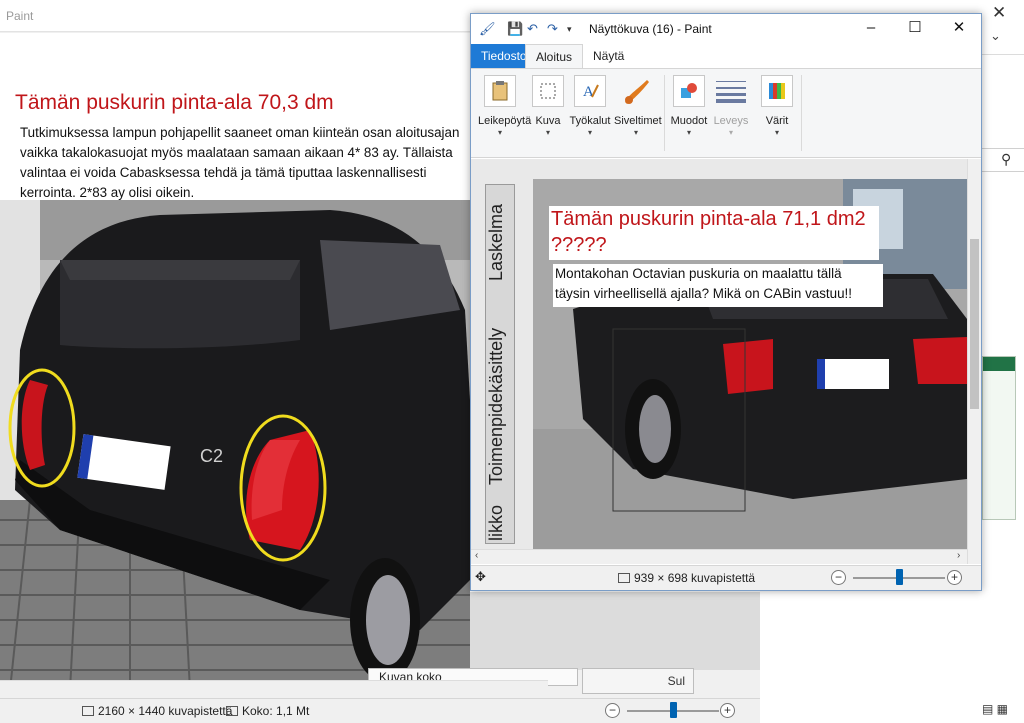 This screenshot has width=1024, height=723. What do you see at coordinates (174, 102) in the screenshot?
I see `slide-title: Tämän puskurin pinta-ala 70,3 dm` at bounding box center [174, 102].